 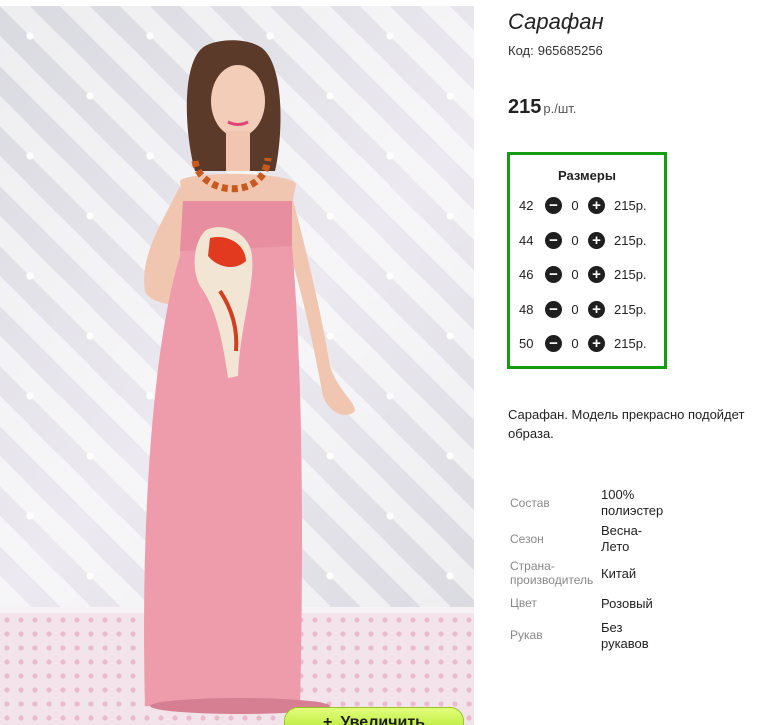 I want to click on size-value: 44, so click(x=526, y=240).